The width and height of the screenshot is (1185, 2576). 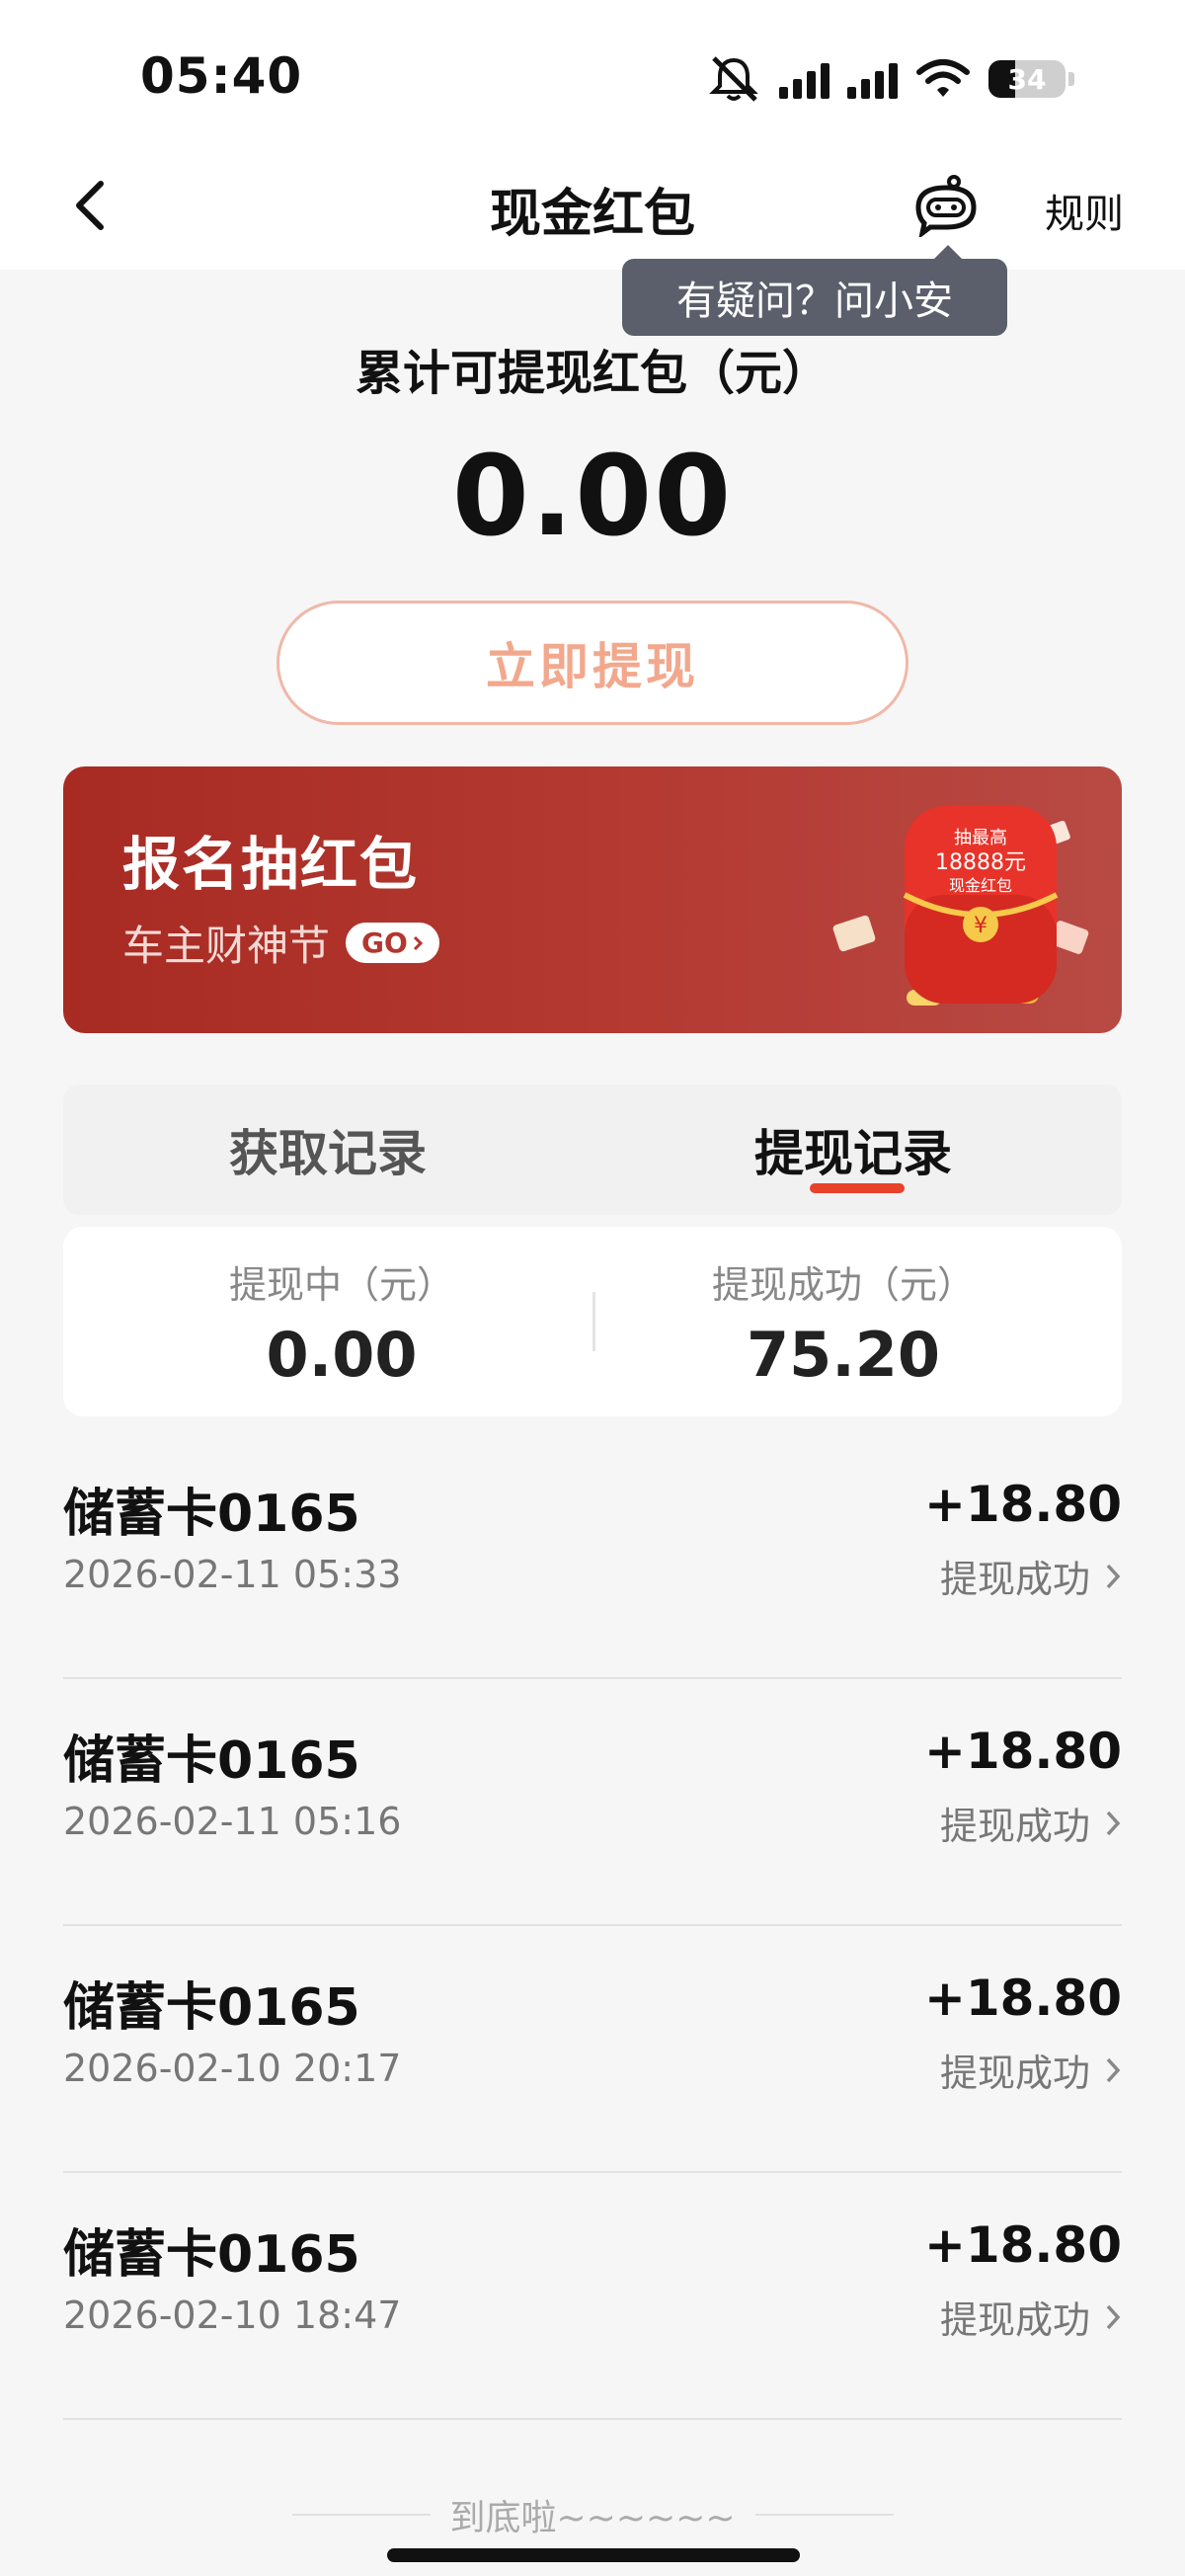 What do you see at coordinates (804, 79) in the screenshot?
I see `signal-icon` at bounding box center [804, 79].